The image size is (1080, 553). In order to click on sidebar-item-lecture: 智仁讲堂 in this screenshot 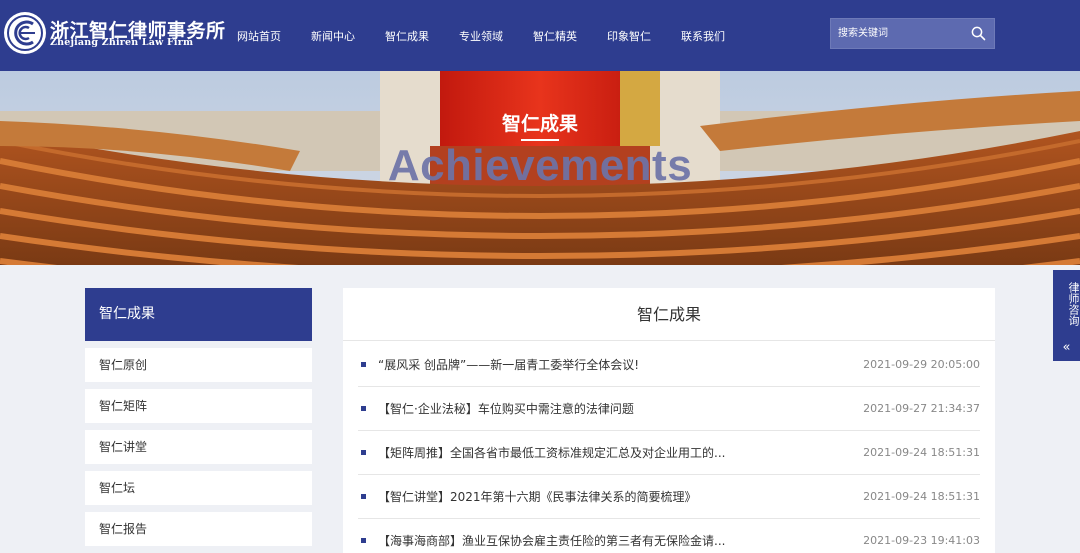, I will do `click(198, 447)`.